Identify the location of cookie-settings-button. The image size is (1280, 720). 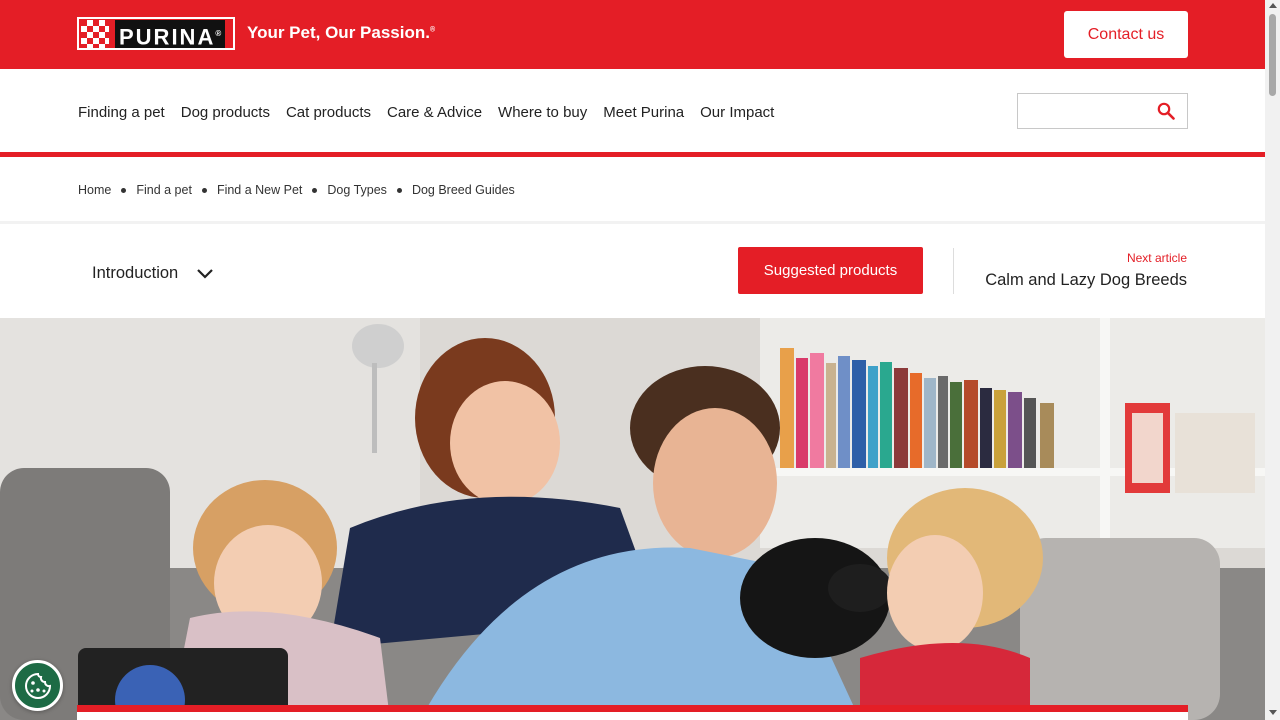
(37, 685).